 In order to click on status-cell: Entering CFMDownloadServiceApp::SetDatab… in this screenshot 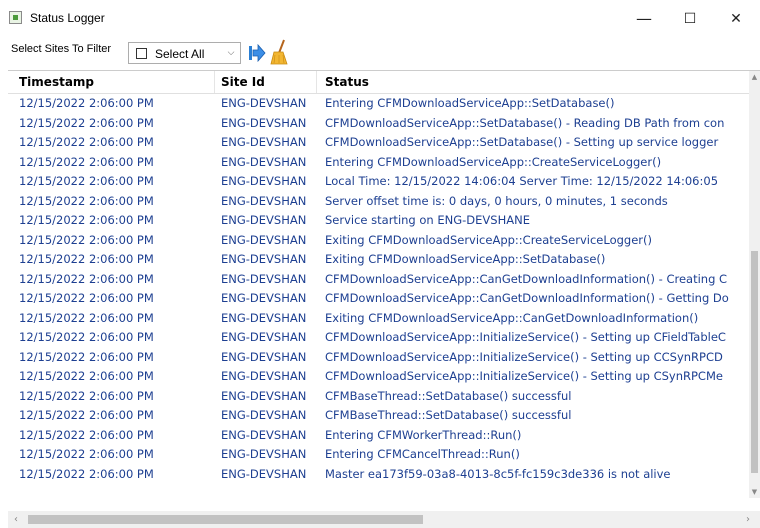, I will do `click(470, 103)`.